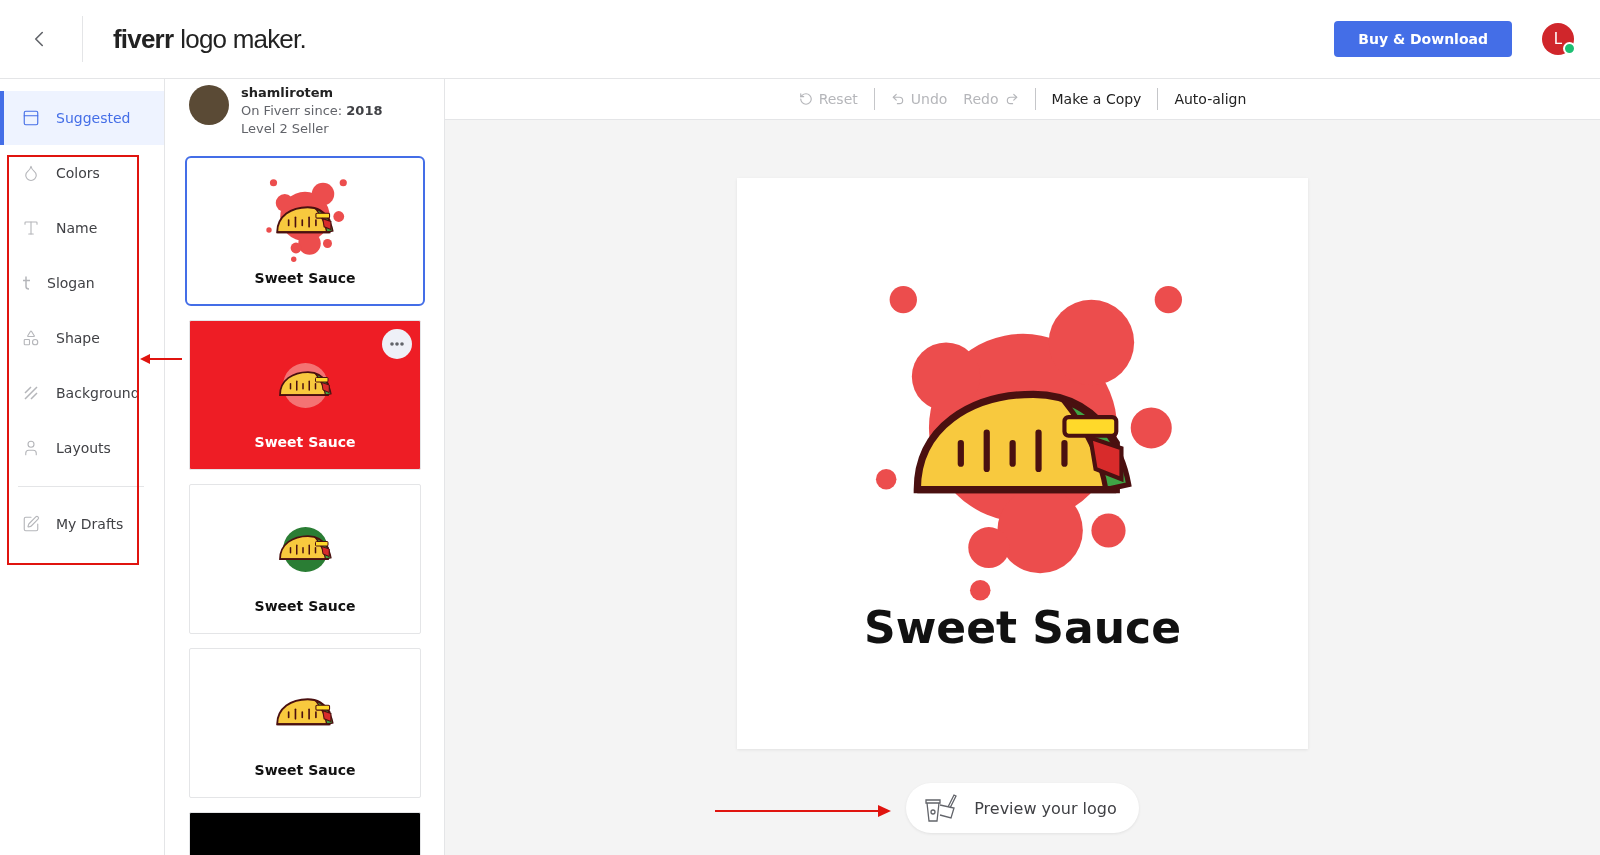 The height and width of the screenshot is (855, 1600). I want to click on sidebar-item: Background, so click(82, 393).